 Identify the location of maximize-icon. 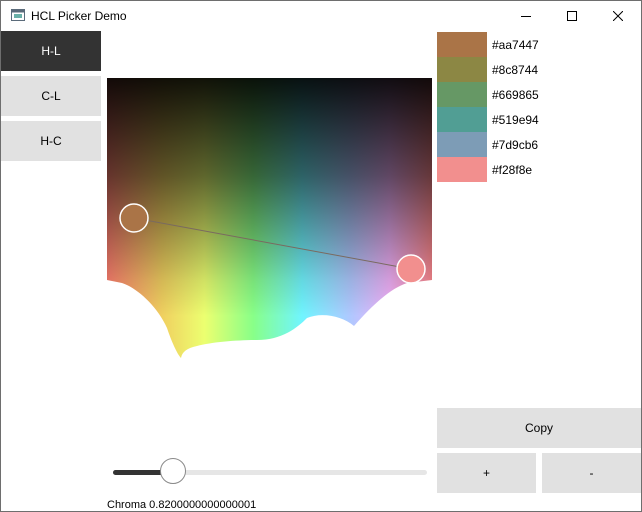
(572, 16).